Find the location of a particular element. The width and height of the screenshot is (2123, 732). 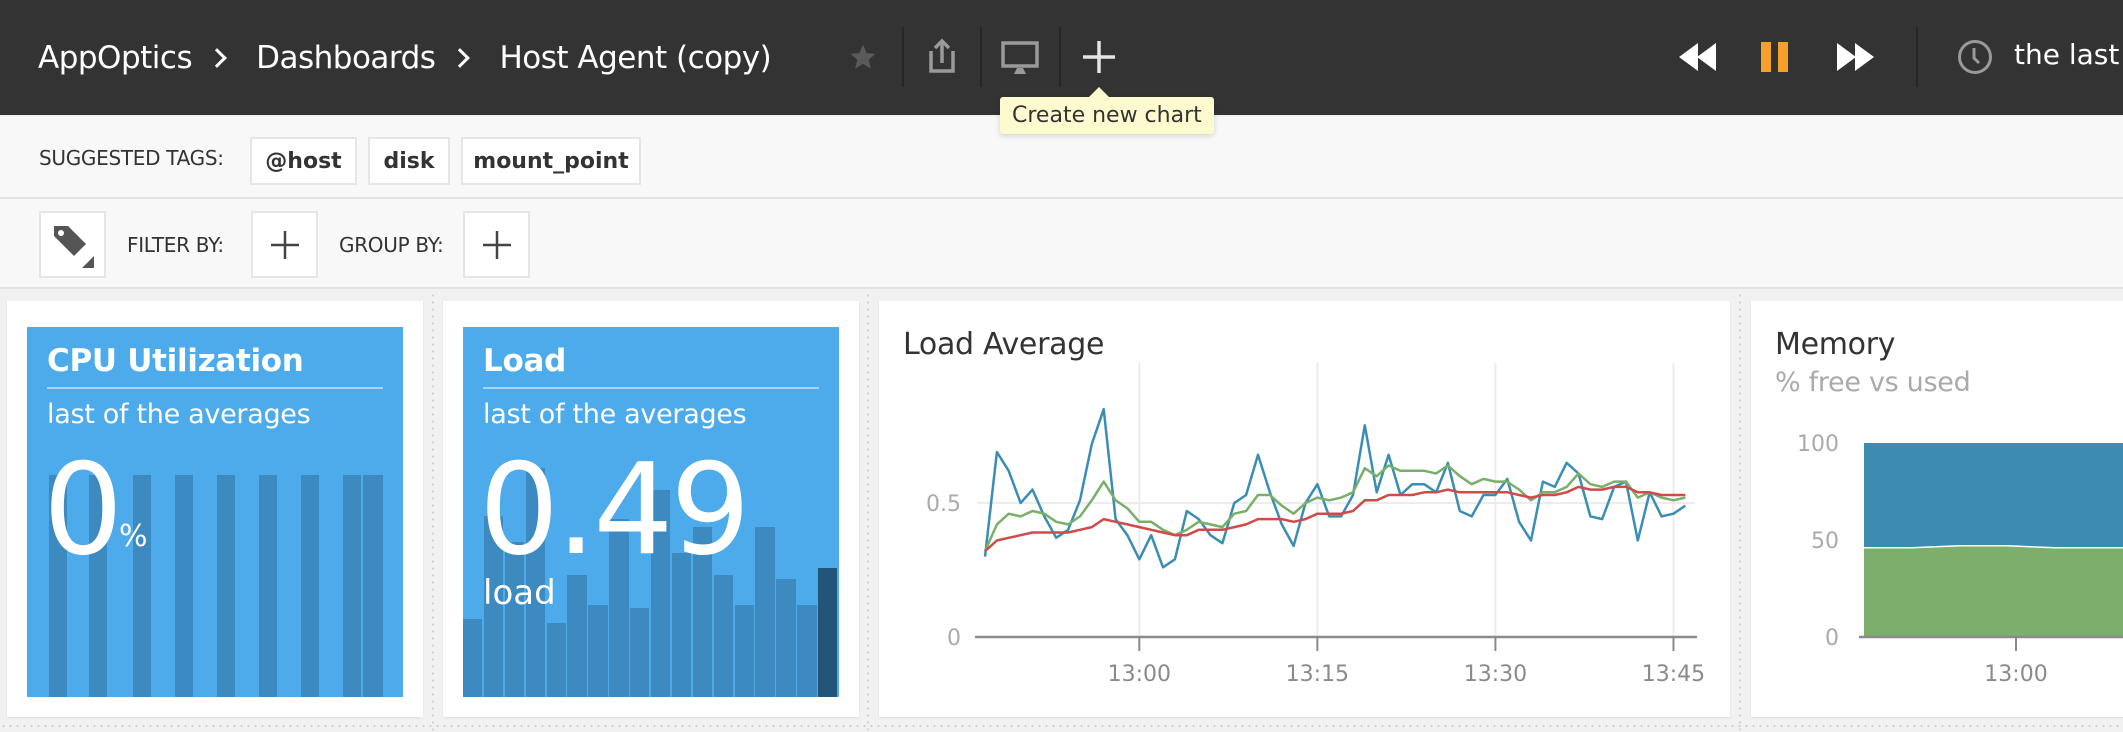

share-icon is located at coordinates (942, 55).